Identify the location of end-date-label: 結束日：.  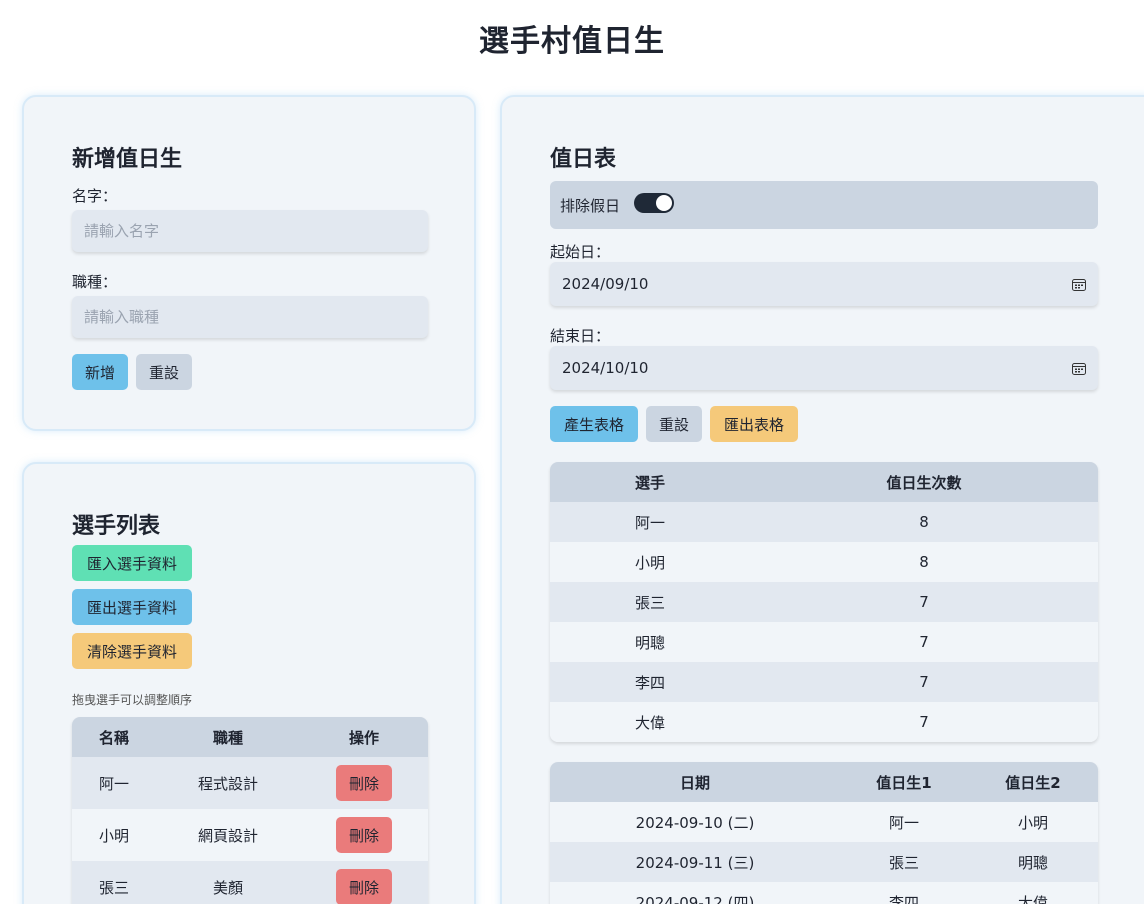
(580, 336).